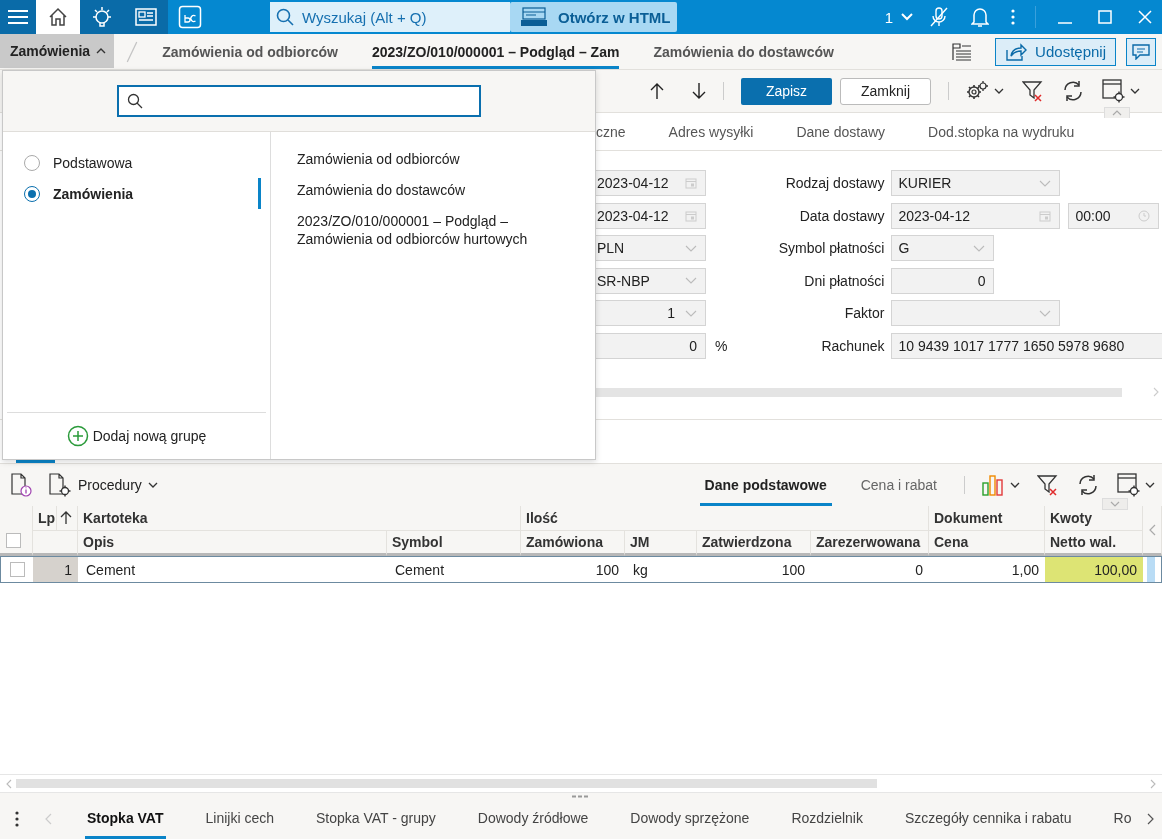  What do you see at coordinates (102, 17) in the screenshot?
I see `lightbulb-icon` at bounding box center [102, 17].